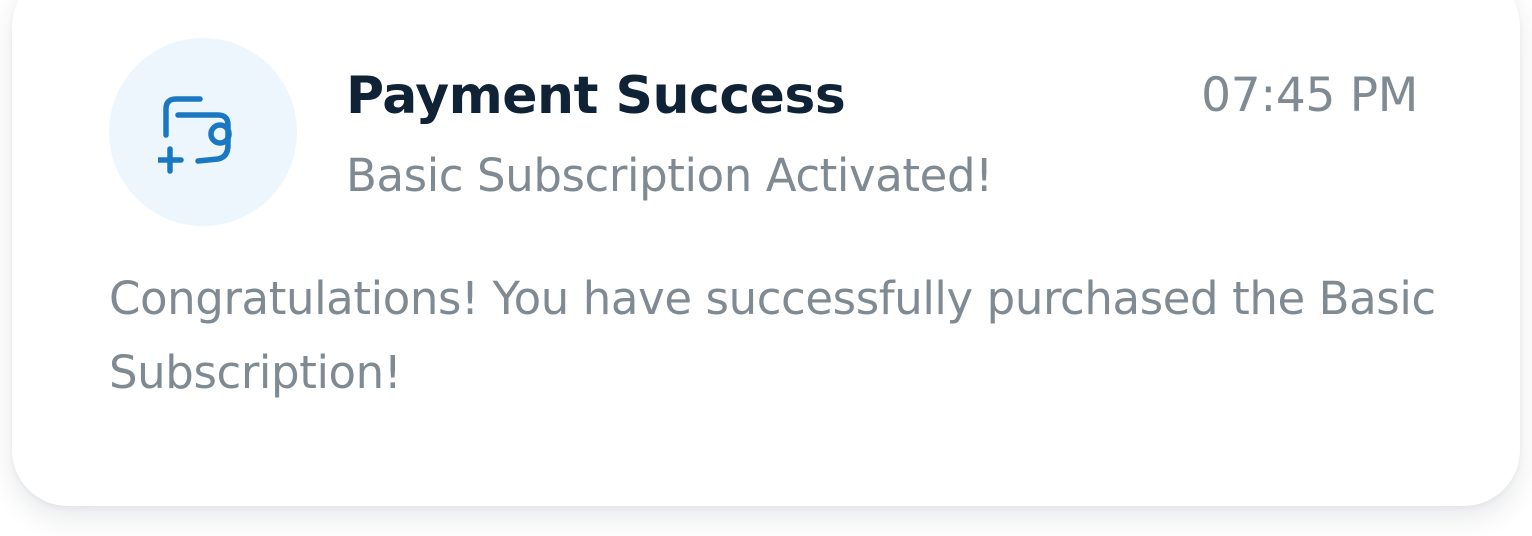 The height and width of the screenshot is (536, 1532). Describe the element at coordinates (1309, 95) in the screenshot. I see `notification-time: 07:45 PM` at that location.